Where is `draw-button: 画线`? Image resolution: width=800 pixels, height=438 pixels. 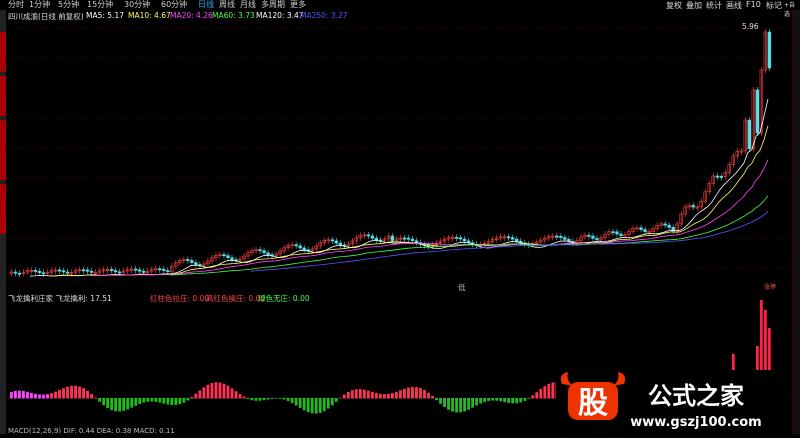
draw-button: 画线 is located at coordinates (734, 5).